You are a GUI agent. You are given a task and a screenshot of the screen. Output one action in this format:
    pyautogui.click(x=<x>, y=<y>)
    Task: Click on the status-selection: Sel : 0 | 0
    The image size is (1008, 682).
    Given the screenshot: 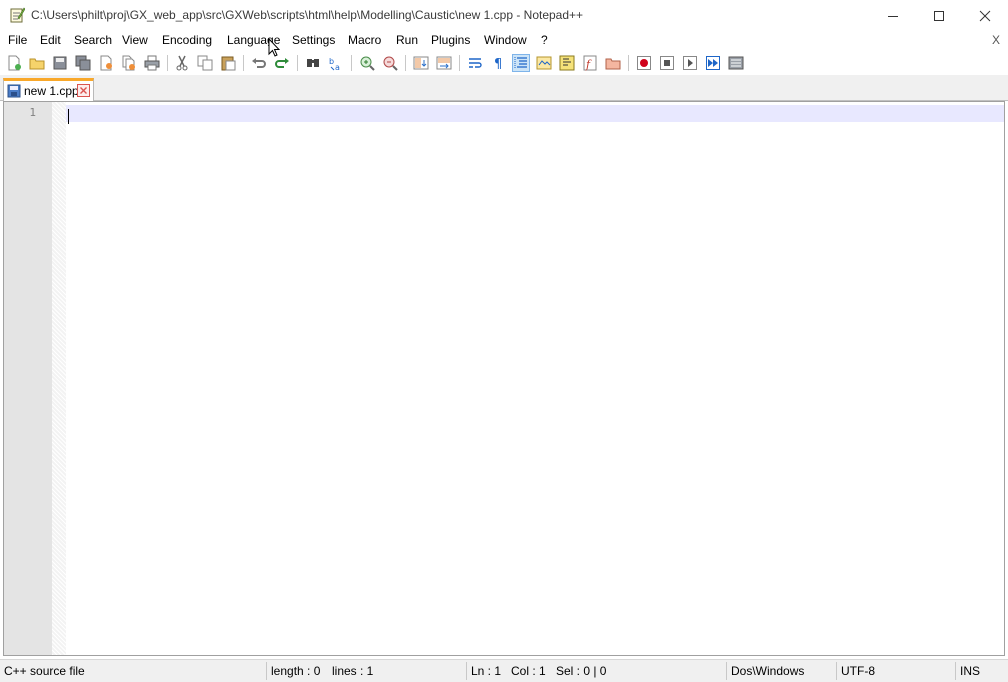 What is the action you would take?
    pyautogui.click(x=581, y=671)
    